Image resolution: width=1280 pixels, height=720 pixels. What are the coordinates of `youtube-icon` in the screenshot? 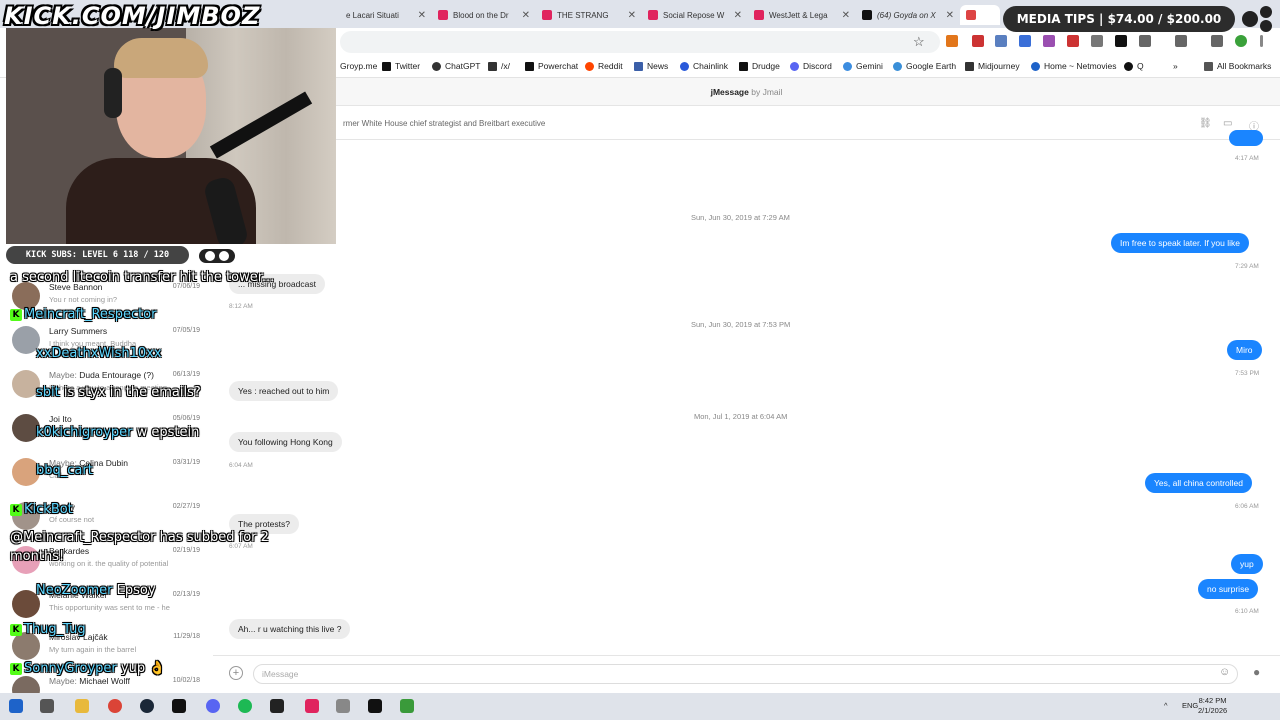 It's located at (312, 706).